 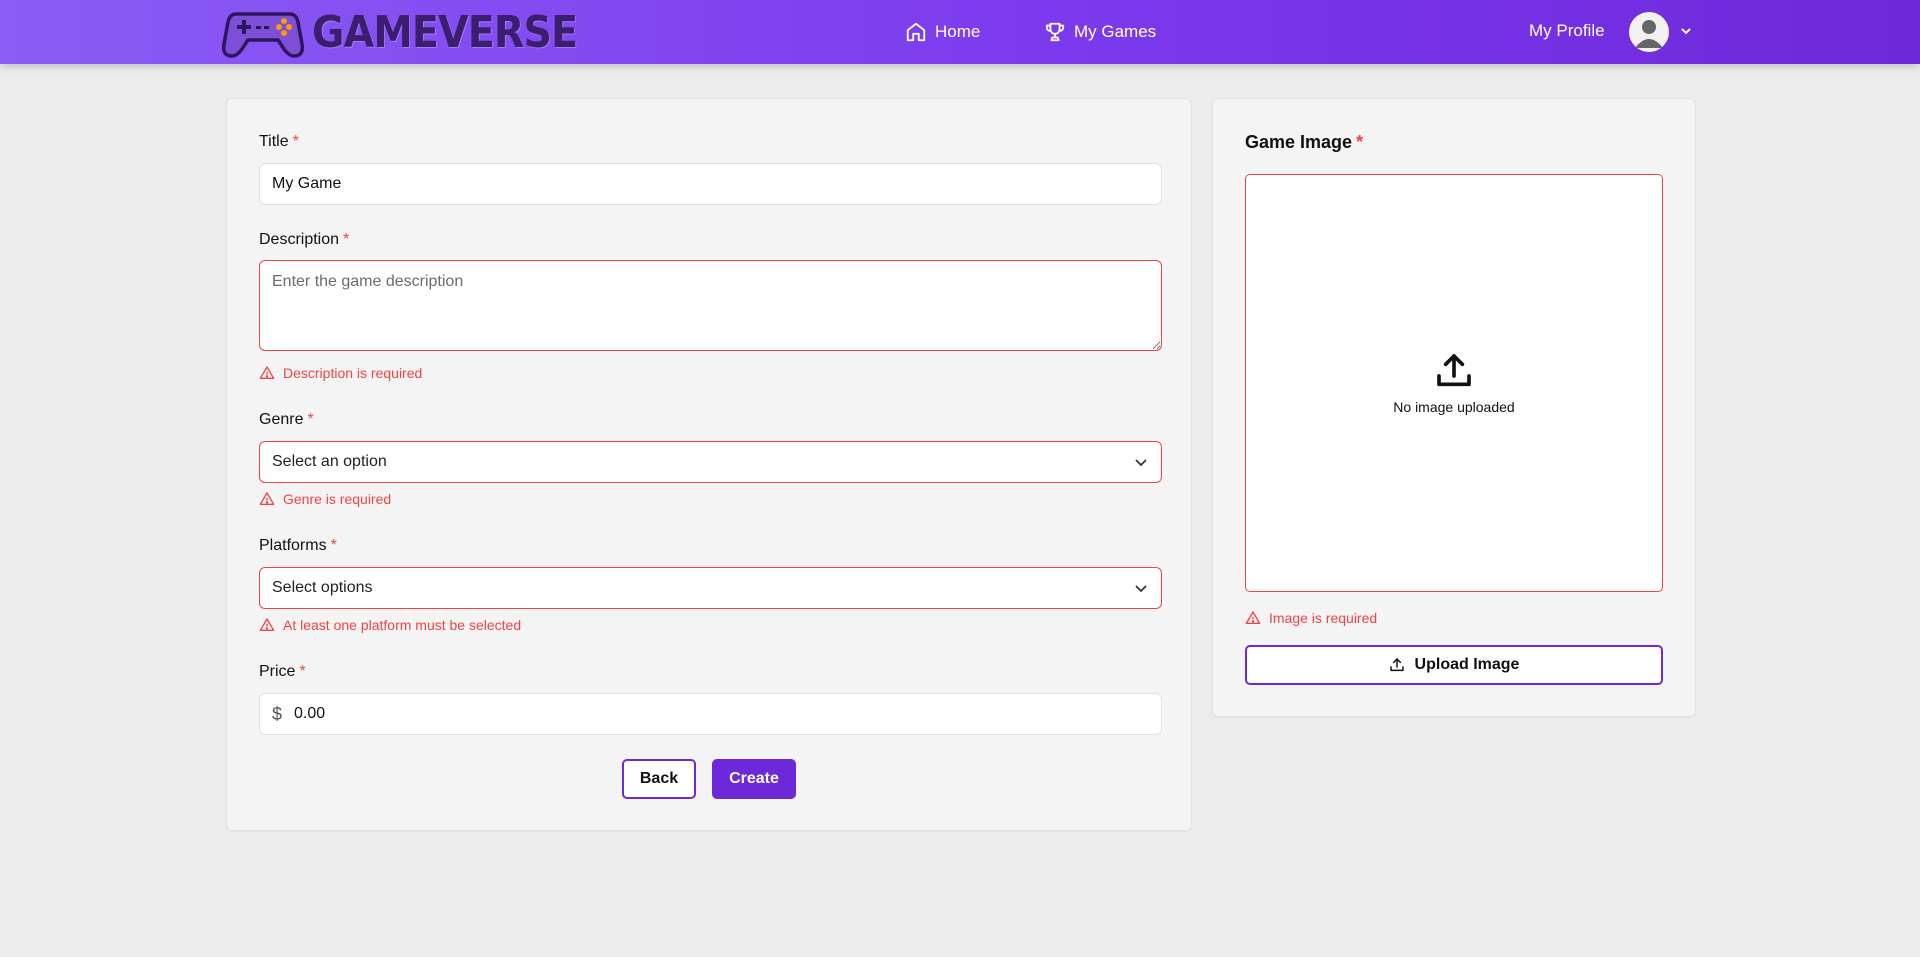 What do you see at coordinates (754, 779) in the screenshot?
I see `create-button: Create` at bounding box center [754, 779].